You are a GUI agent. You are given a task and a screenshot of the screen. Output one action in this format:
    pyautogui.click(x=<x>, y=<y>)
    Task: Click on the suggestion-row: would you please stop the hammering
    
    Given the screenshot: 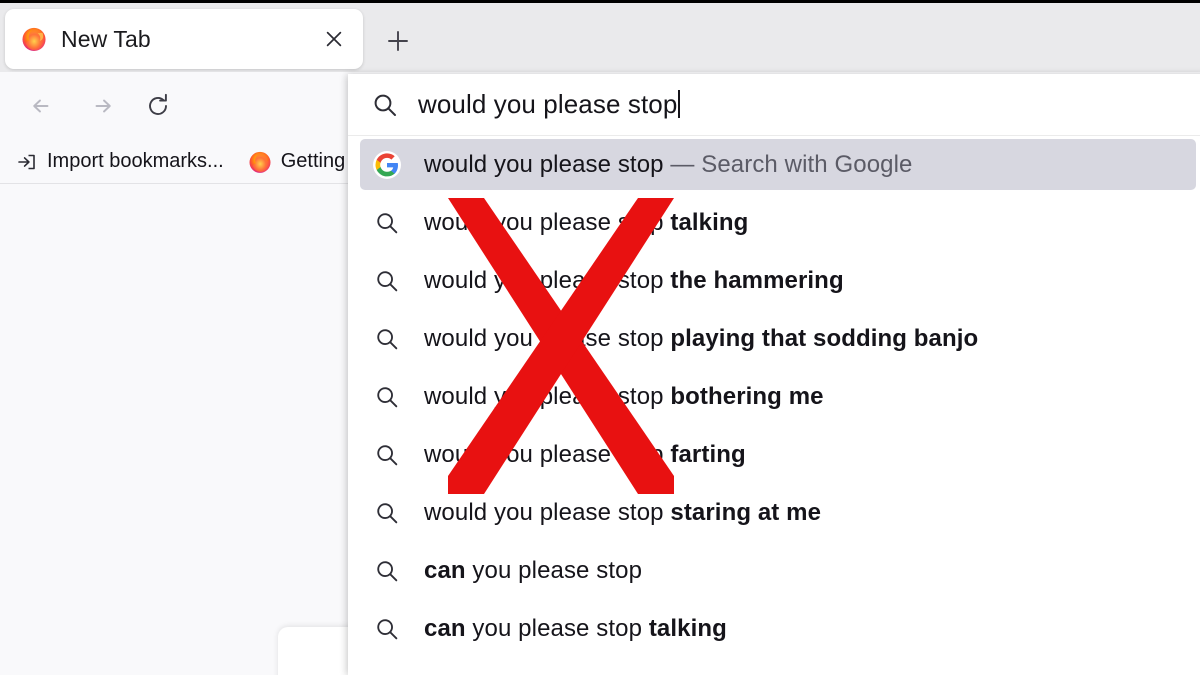 What is the action you would take?
    pyautogui.click(x=774, y=281)
    